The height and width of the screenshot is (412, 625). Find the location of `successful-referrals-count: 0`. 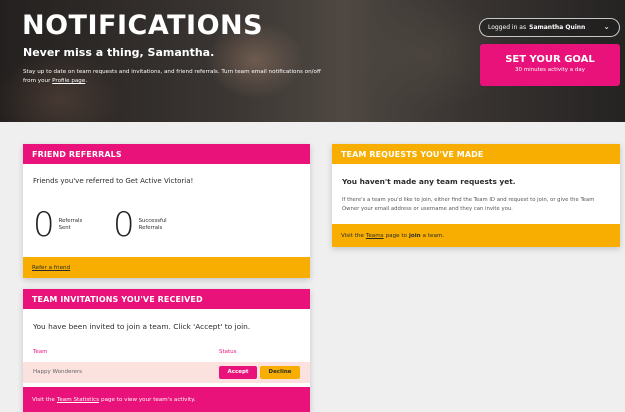

successful-referrals-count: 0 is located at coordinates (124, 225).